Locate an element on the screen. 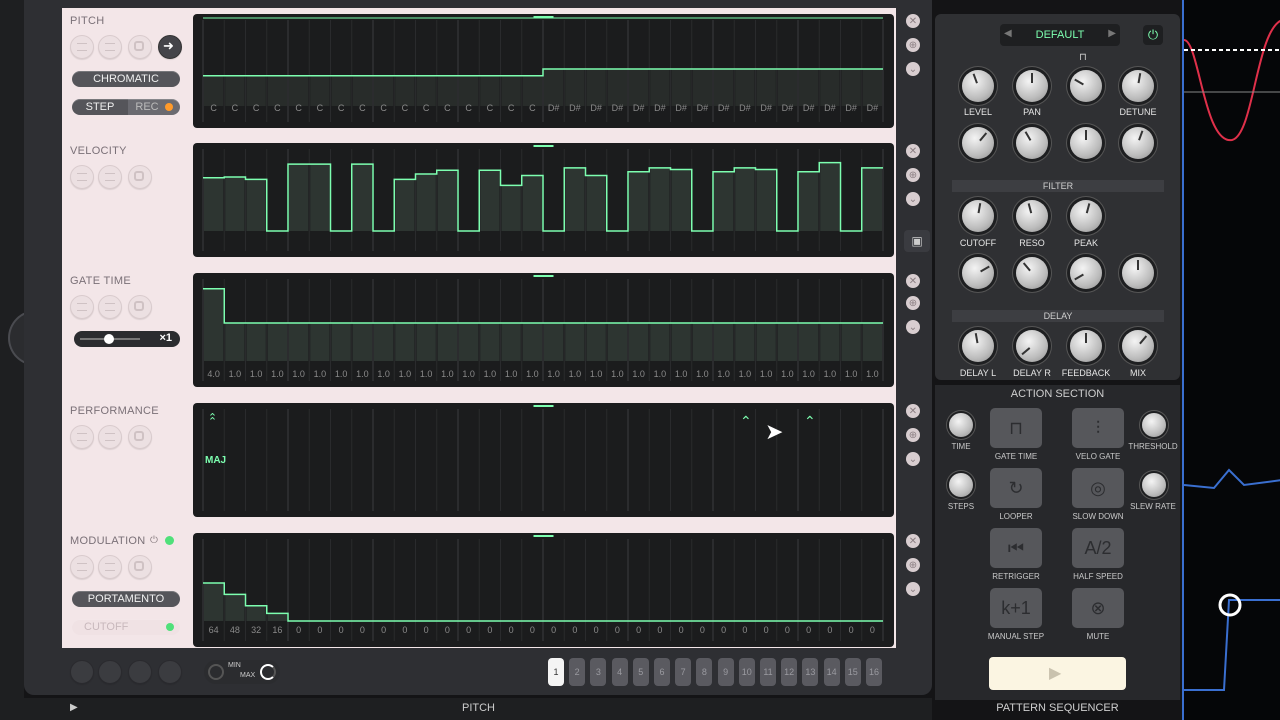 The height and width of the screenshot is (720, 1280). modulation-lane: 64 48 32 16 0 0 0 0 0 0 0 0 0 0 0 0 0 0 0 0 0 0 0 0 0 0 0 0 0 0 0 0 is located at coordinates (543, 590).